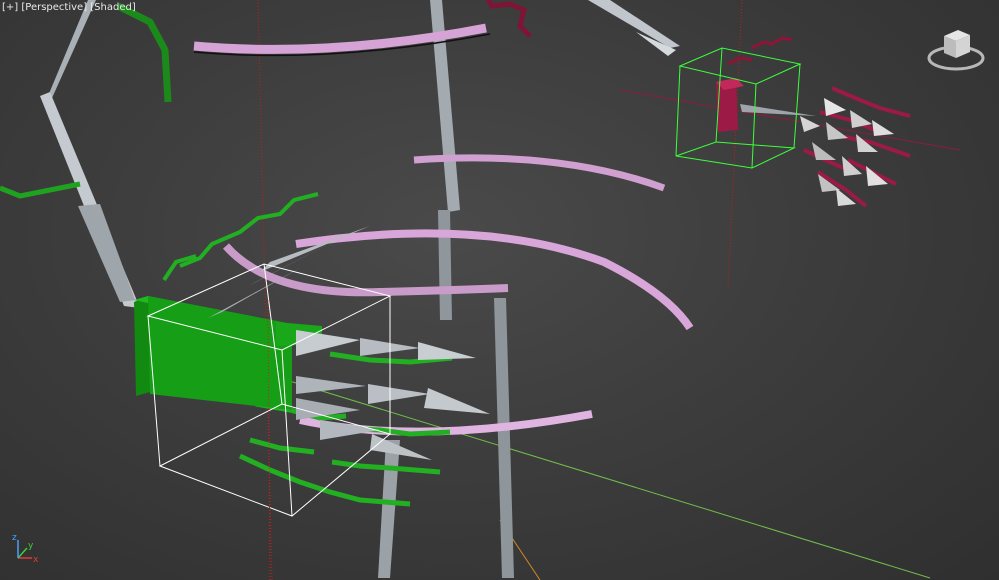  What do you see at coordinates (54, 7) in the screenshot?
I see `viewport-view-label: [Perspective]` at bounding box center [54, 7].